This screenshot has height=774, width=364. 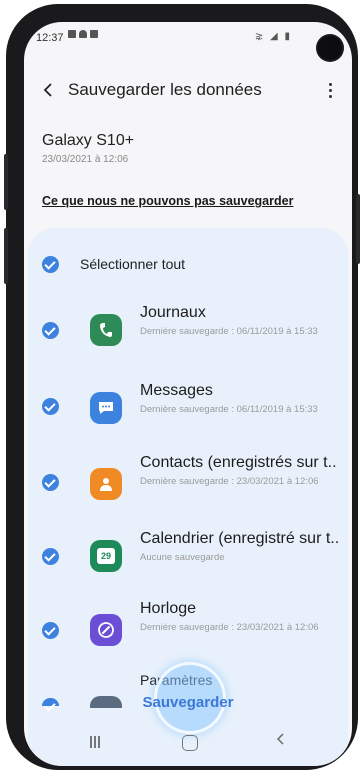 I want to click on navigation-bar, so click(x=188, y=745).